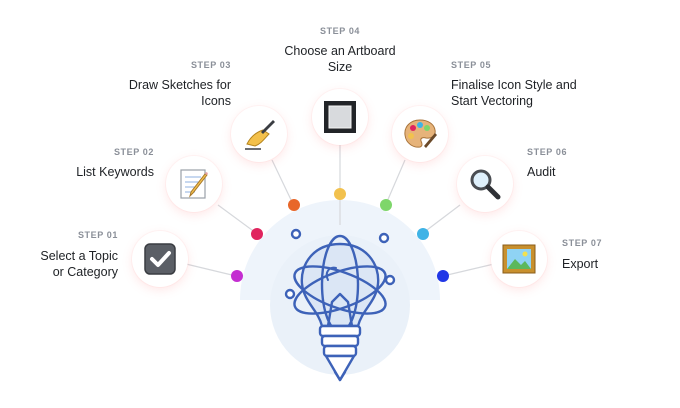 The width and height of the screenshot is (680, 408). Describe the element at coordinates (97, 235) in the screenshot. I see `step-01-label: STEP 01` at that location.